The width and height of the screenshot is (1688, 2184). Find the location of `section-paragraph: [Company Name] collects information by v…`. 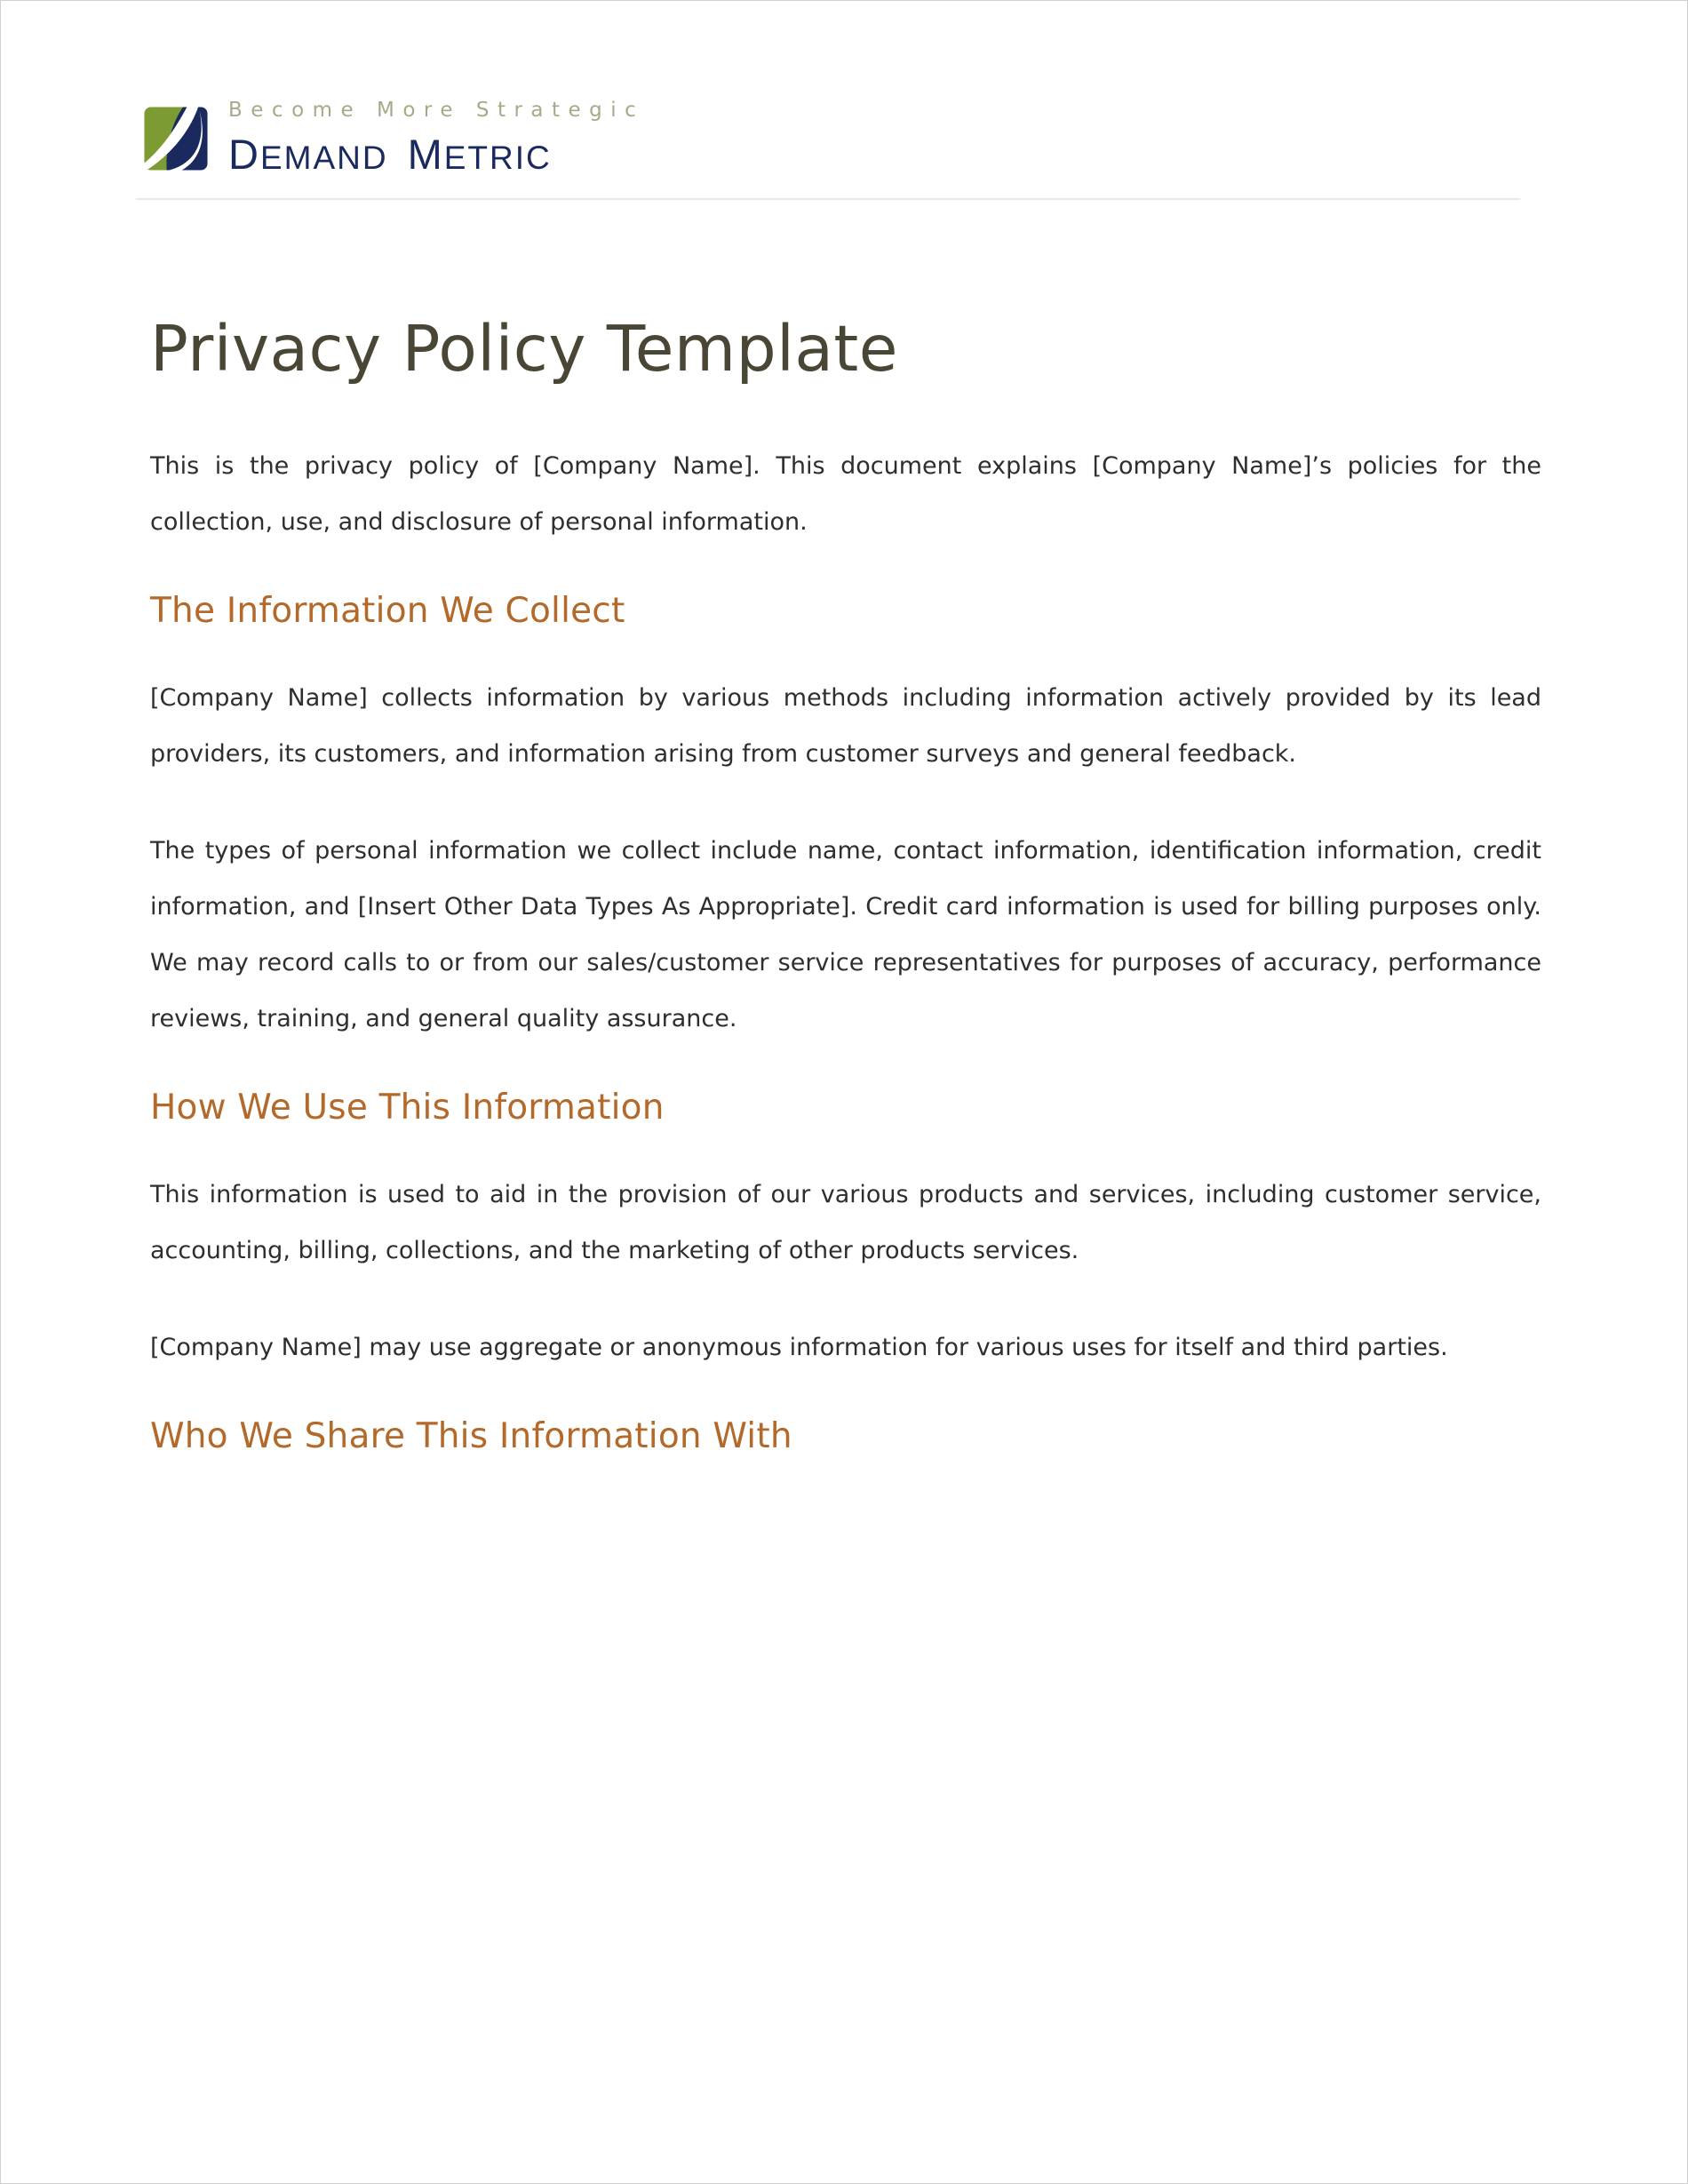

section-paragraph: [Company Name] collects information by v… is located at coordinates (846, 726).